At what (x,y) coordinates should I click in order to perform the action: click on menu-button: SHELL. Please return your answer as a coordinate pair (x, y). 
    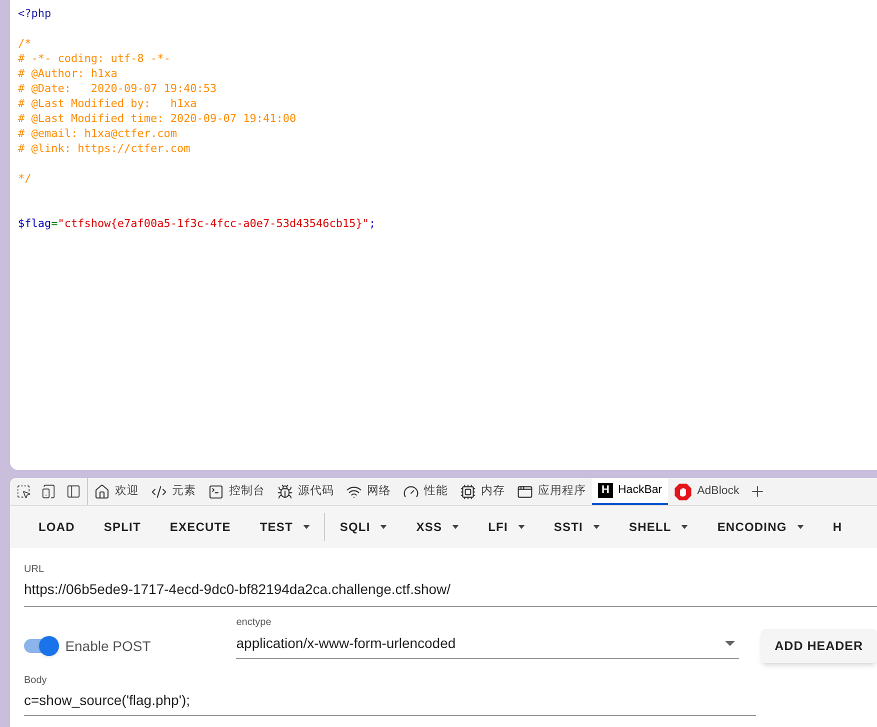
    Looking at the image, I should click on (658, 527).